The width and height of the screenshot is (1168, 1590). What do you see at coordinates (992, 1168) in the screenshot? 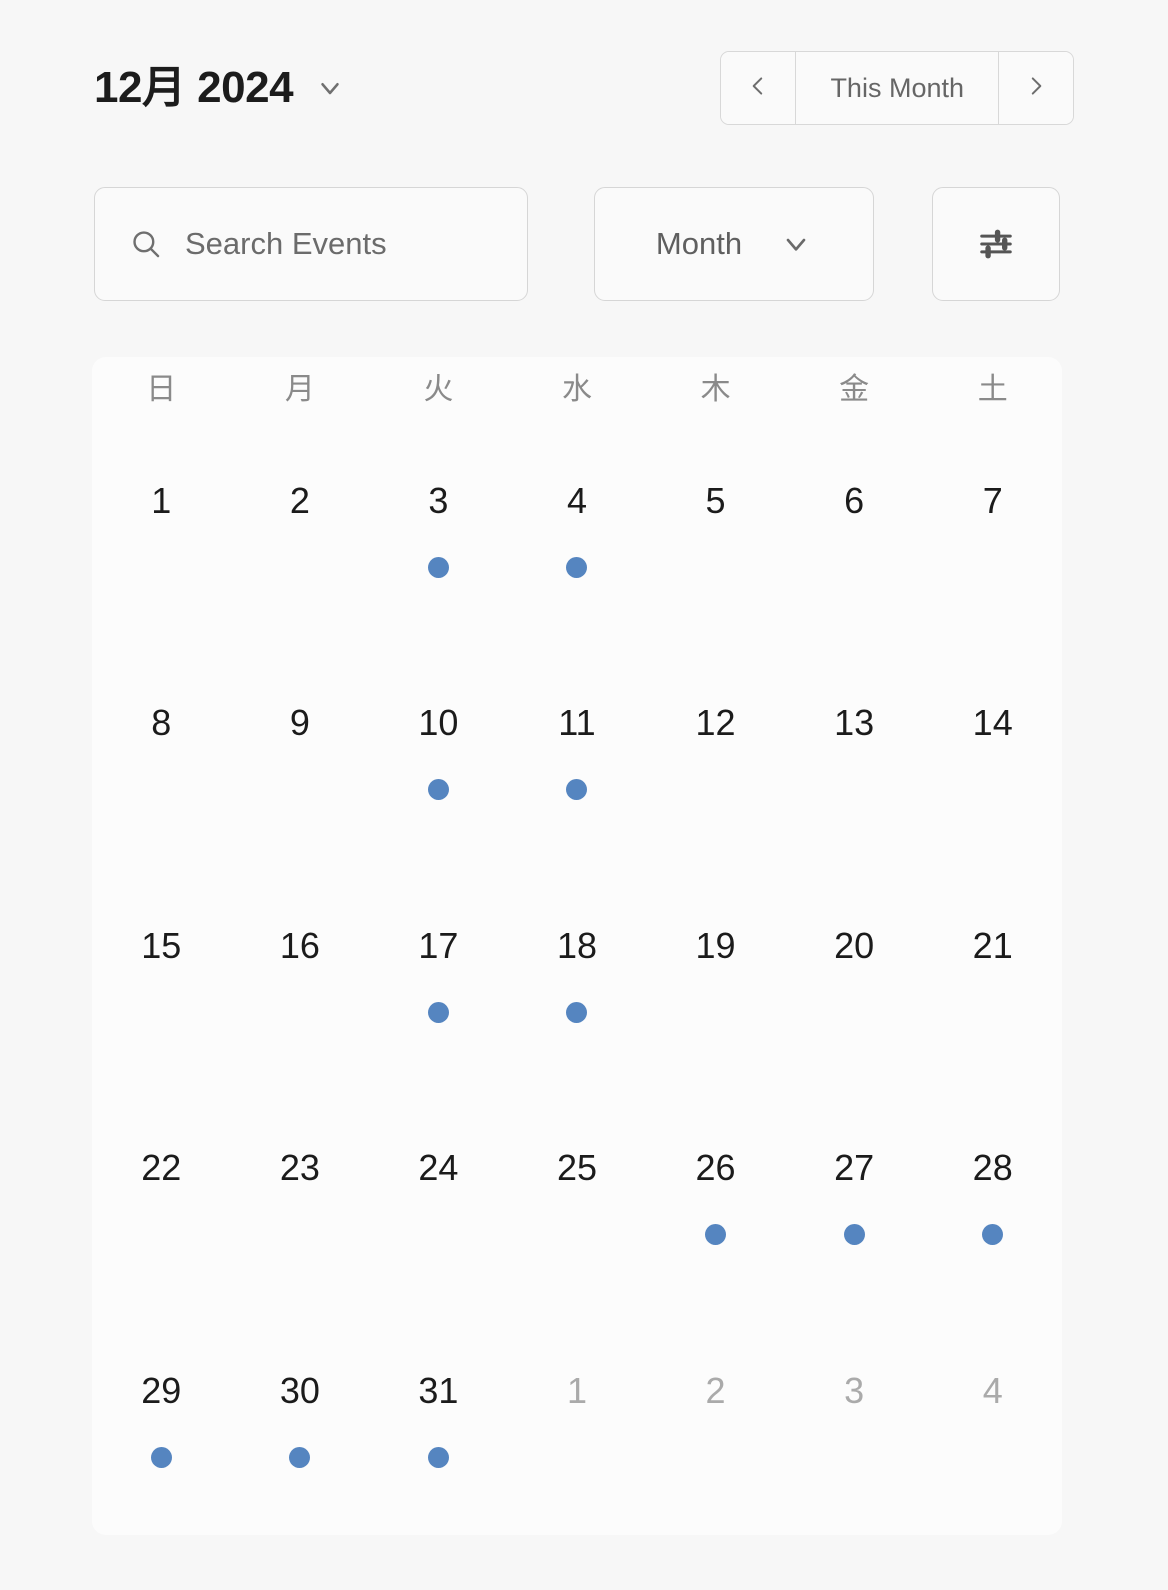
I see `day-number: 28` at bounding box center [992, 1168].